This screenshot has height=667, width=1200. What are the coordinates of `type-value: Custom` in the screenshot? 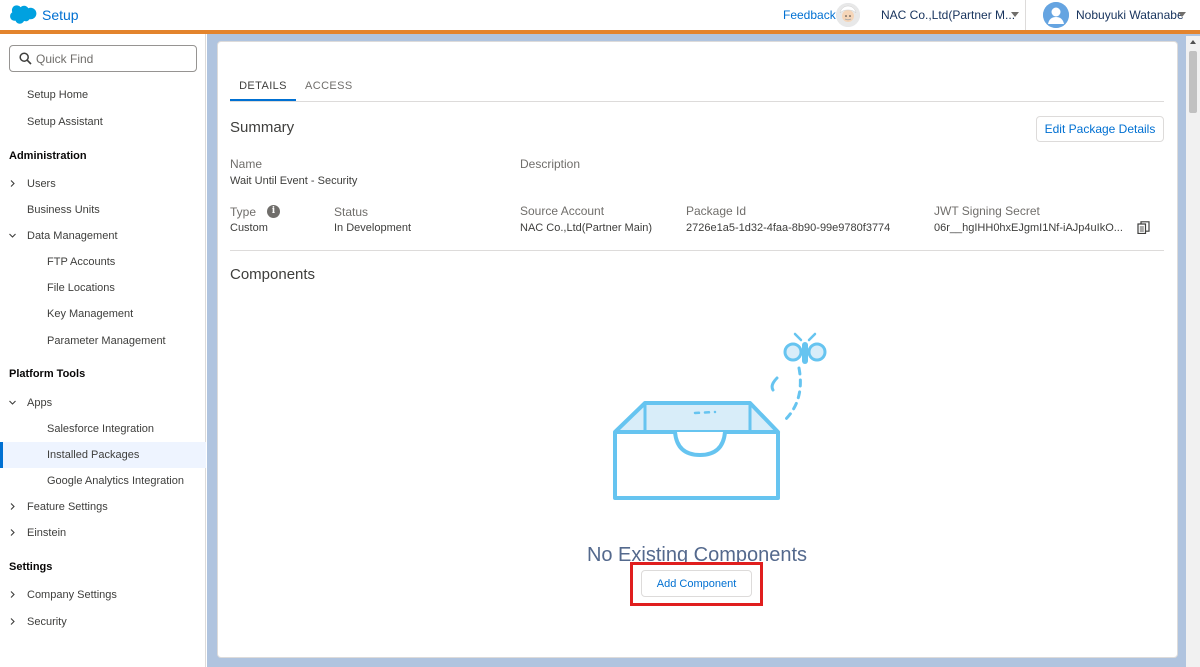 It's located at (249, 228).